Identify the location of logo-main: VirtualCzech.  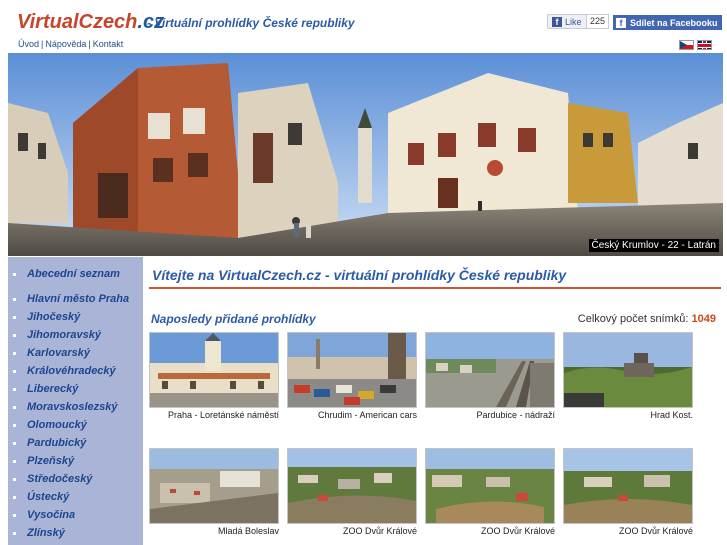
(77, 22).